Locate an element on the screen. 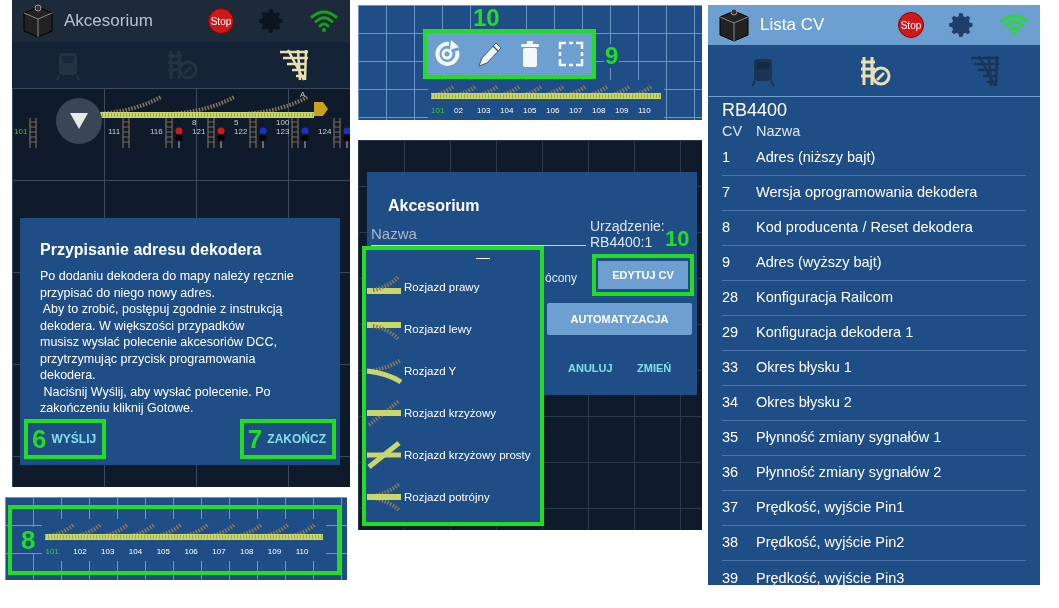 The height and width of the screenshot is (608, 1059). list-row: 28 Konfiguracja Railcom is located at coordinates (874, 298).